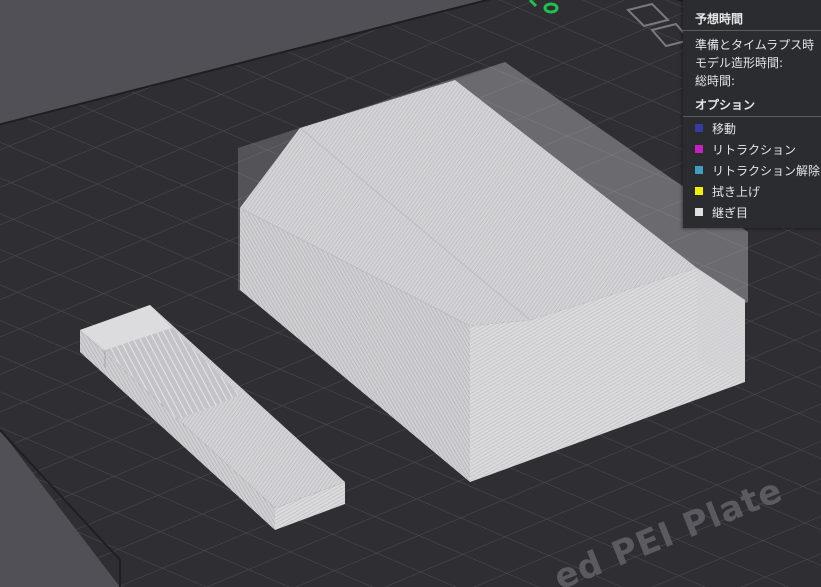  Describe the element at coordinates (724, 129) in the screenshot. I see `option-label: 移動` at that location.